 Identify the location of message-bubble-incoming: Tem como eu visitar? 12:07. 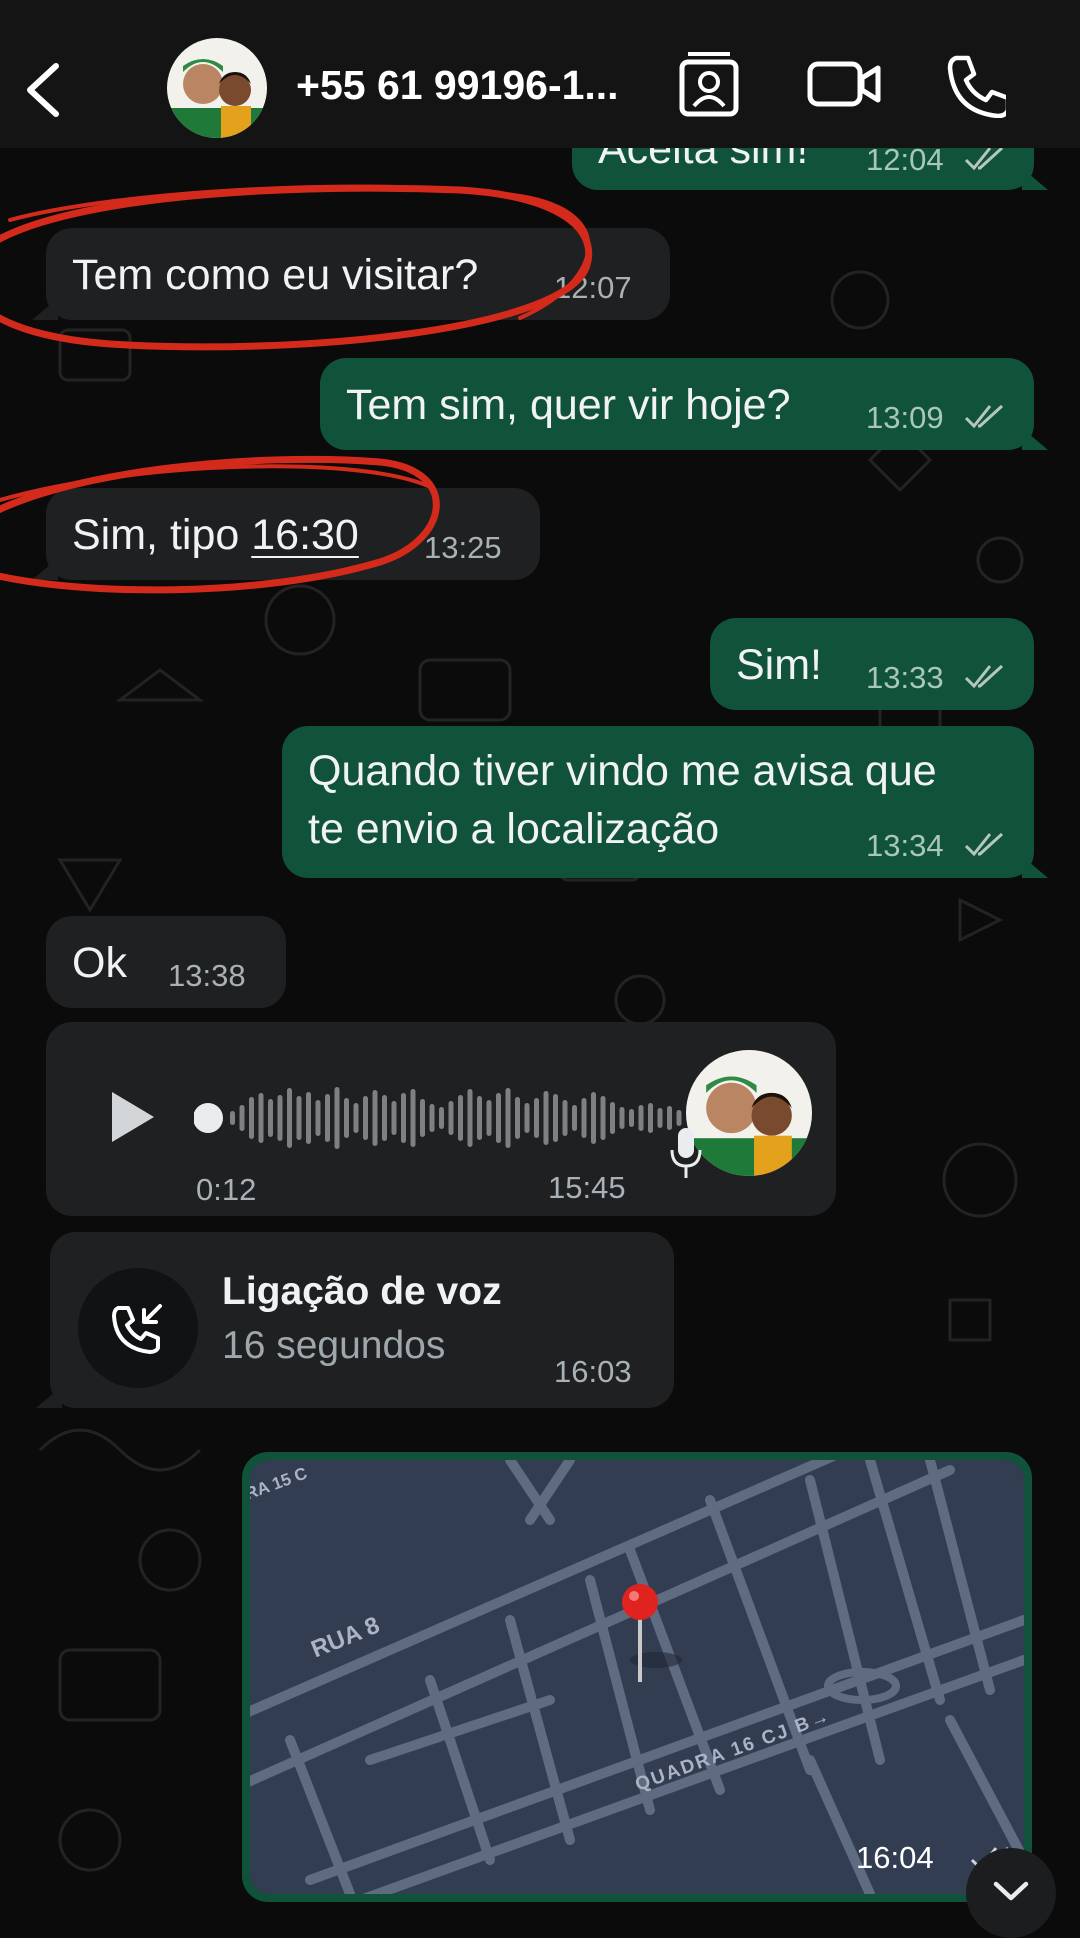
(358, 274).